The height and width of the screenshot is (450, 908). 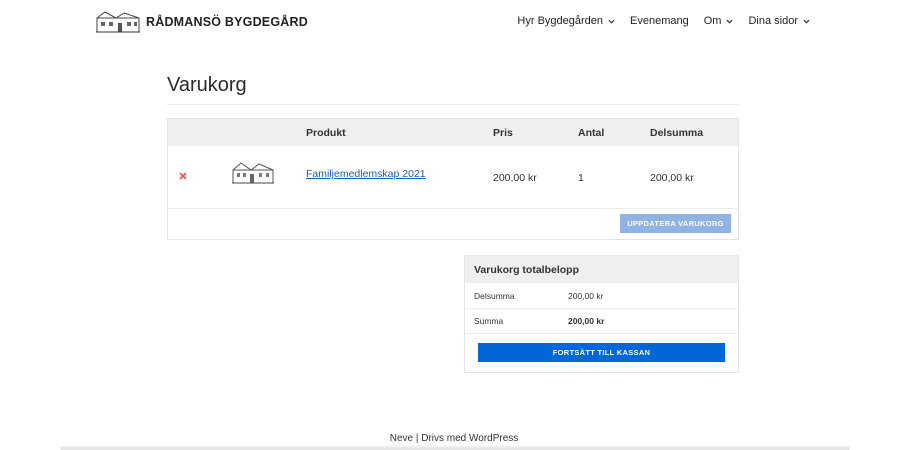 What do you see at coordinates (489, 321) in the screenshot?
I see `totals-label: Summa` at bounding box center [489, 321].